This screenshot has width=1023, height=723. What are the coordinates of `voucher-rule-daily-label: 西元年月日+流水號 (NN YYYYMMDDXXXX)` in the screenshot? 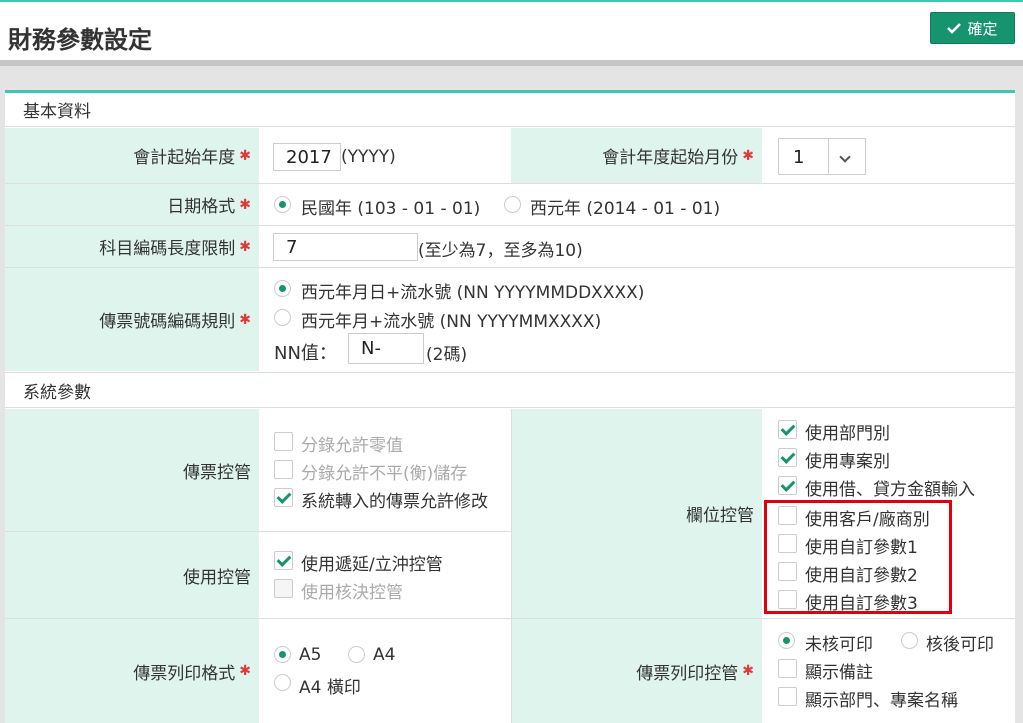 It's located at (473, 293).